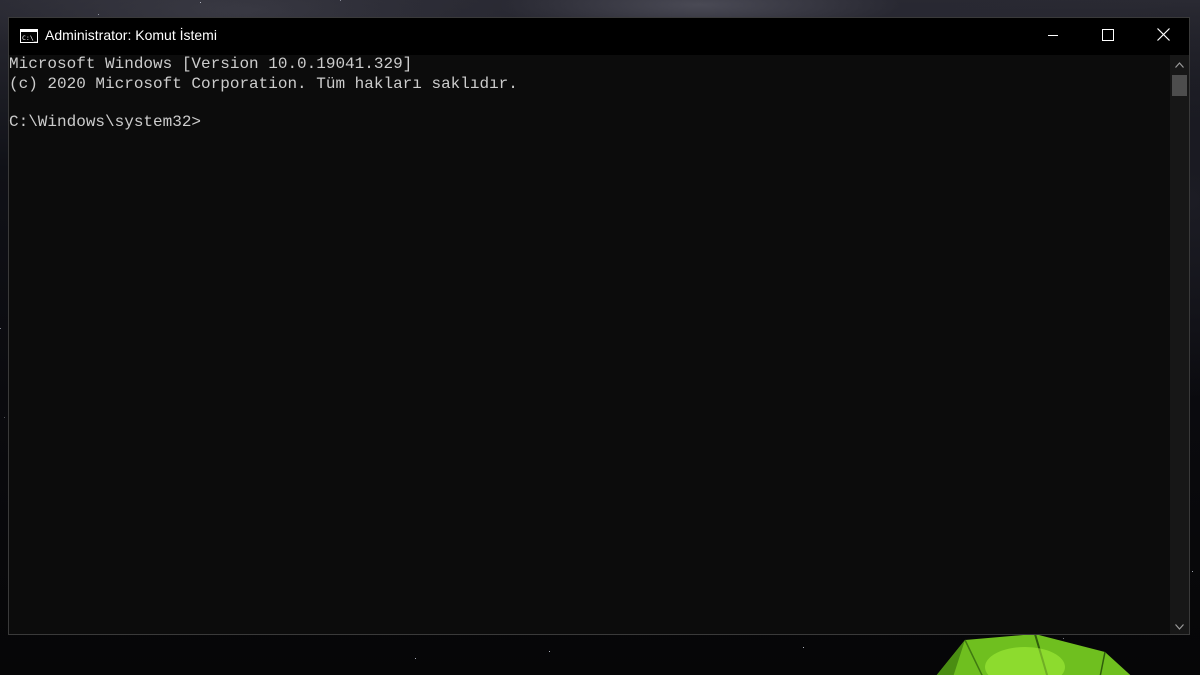 Image resolution: width=1200 pixels, height=675 pixels. What do you see at coordinates (105, 122) in the screenshot?
I see `command-prompt-line: C:\Windows\system32>` at bounding box center [105, 122].